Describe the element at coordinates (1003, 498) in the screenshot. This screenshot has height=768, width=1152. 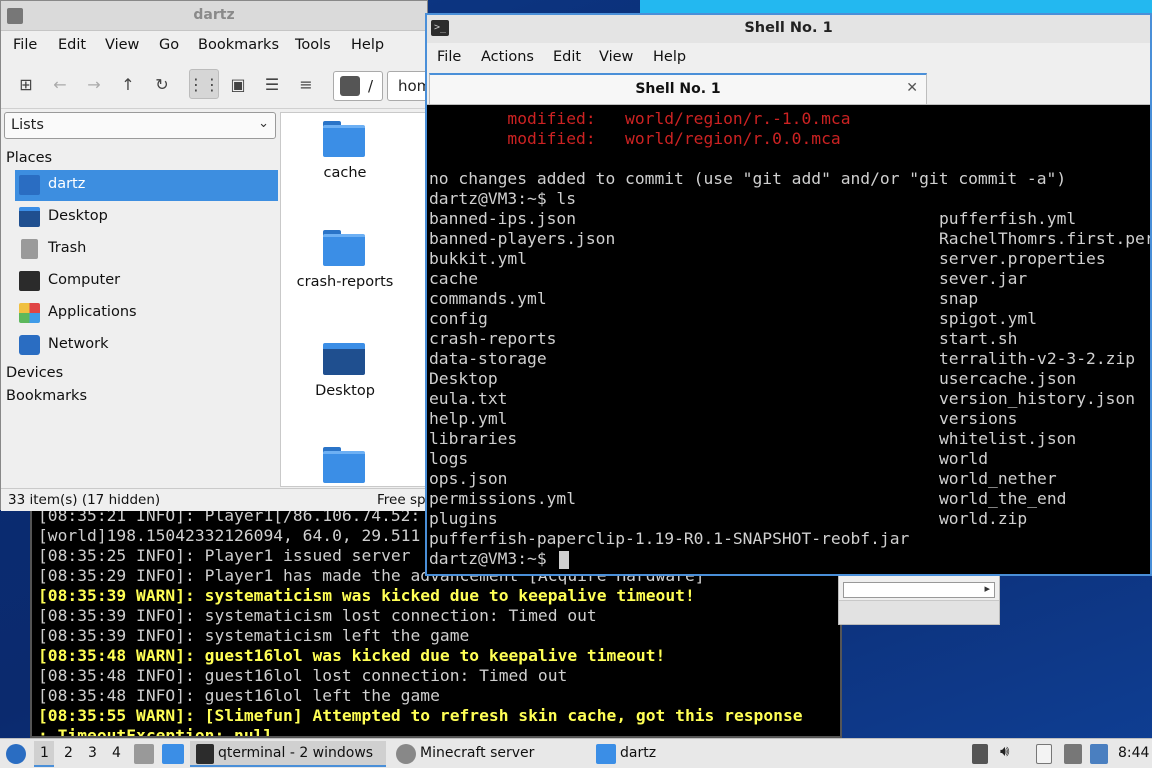
I see `ls-entry: world_the_end` at that location.